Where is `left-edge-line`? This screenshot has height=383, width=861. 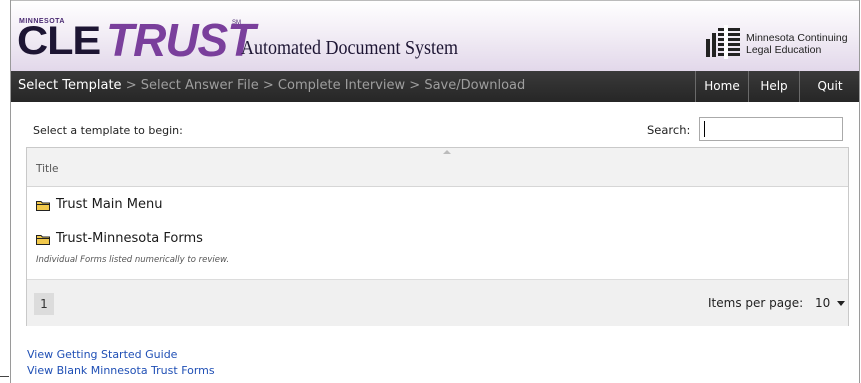
left-edge-line is located at coordinates (4, 376).